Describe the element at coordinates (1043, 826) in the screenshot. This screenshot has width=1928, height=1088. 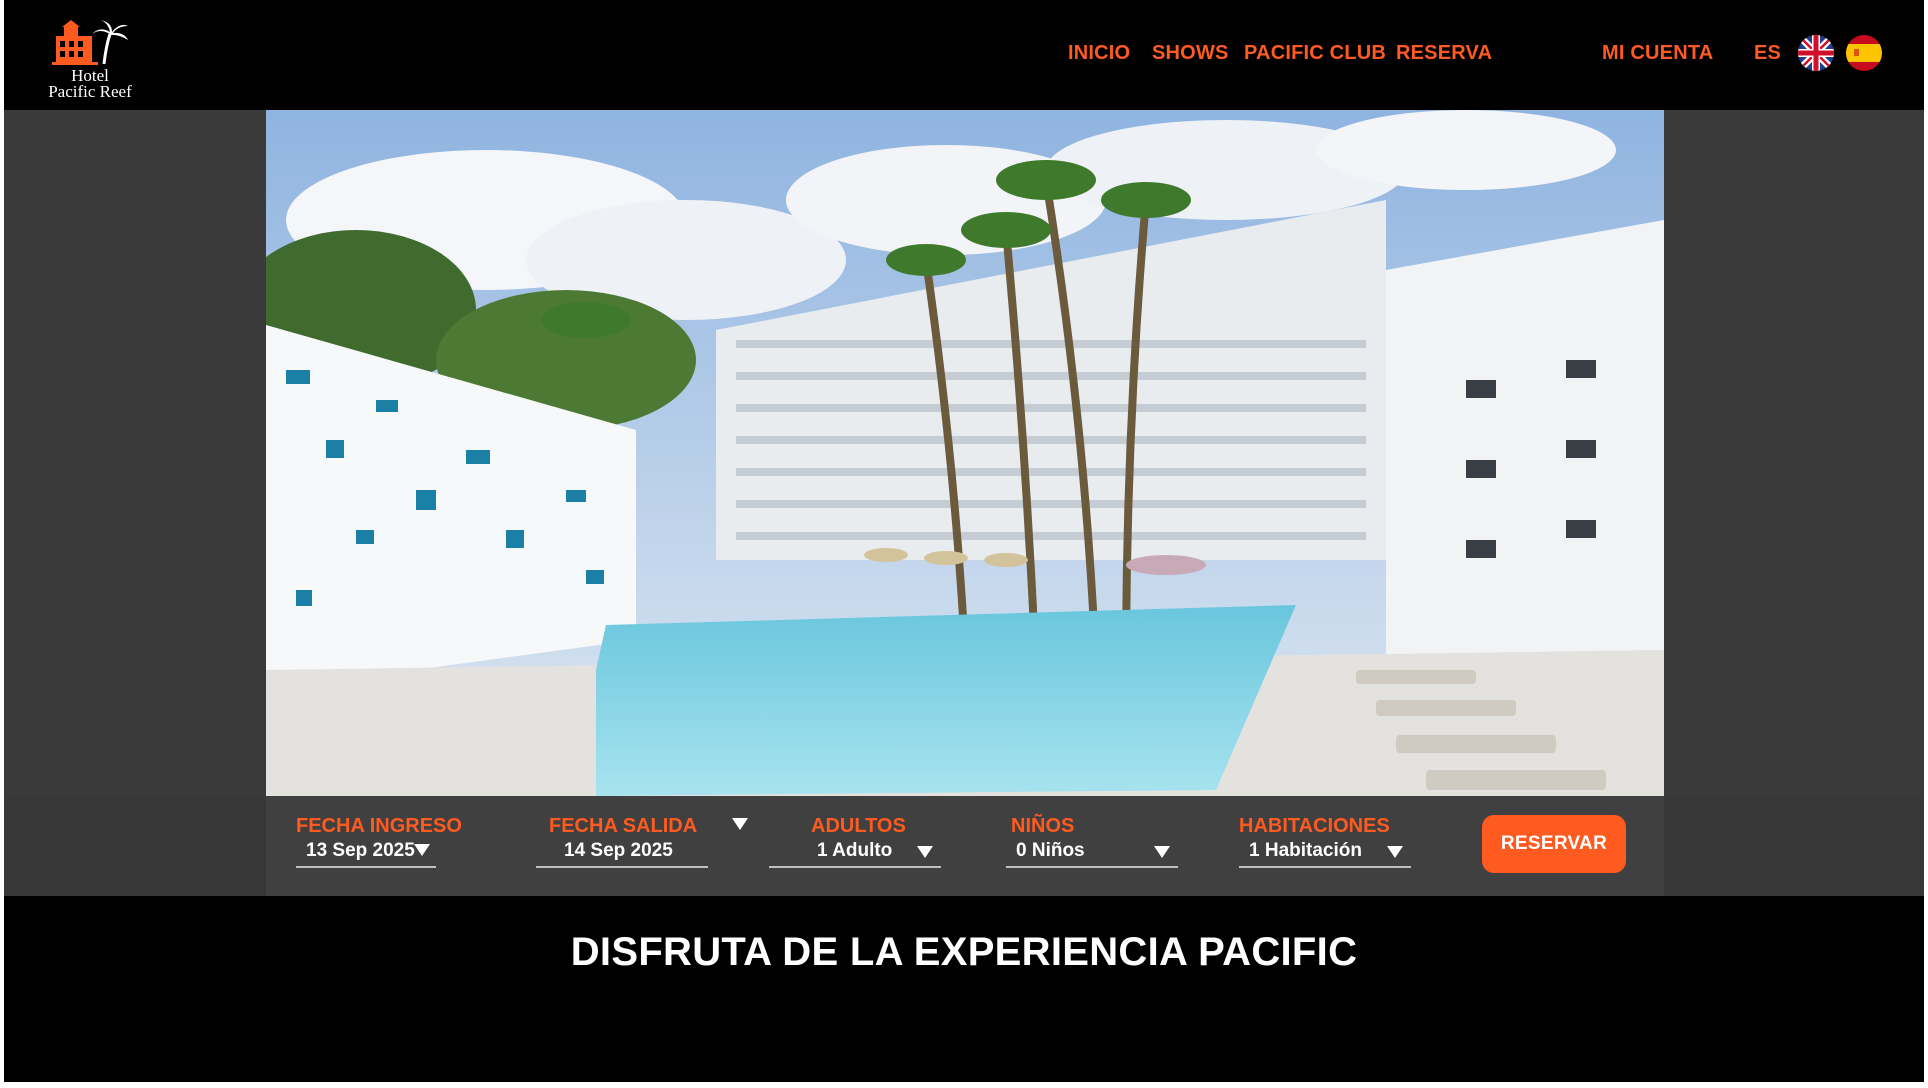
I see `children-label: NIÑOS` at that location.